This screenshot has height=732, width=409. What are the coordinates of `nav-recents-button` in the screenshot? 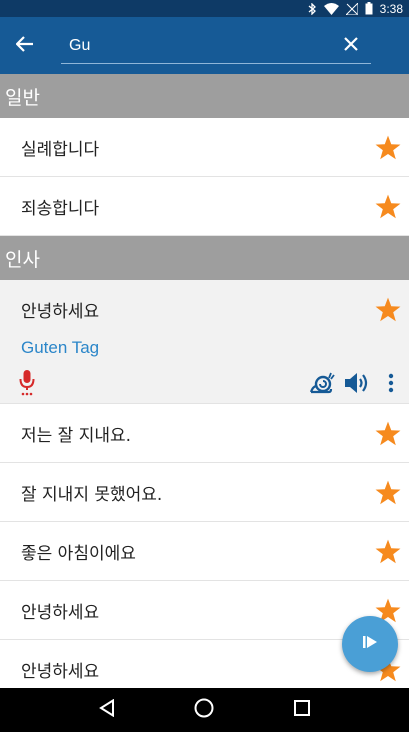 It's located at (302, 710).